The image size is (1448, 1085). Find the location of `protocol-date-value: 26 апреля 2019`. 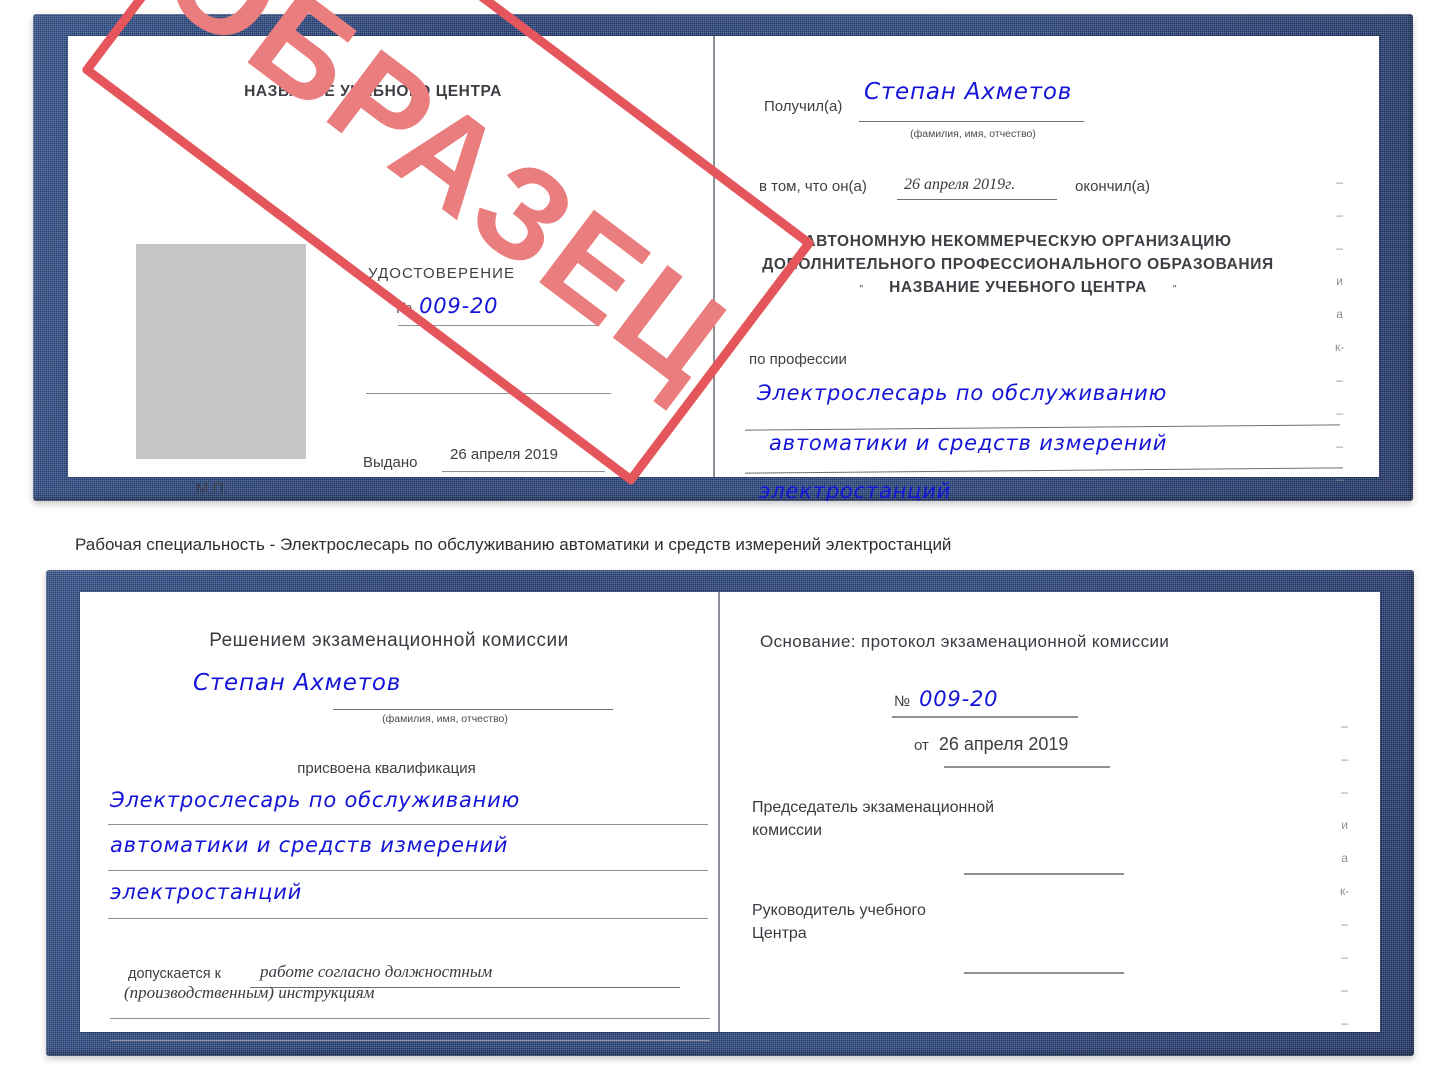

protocol-date-value: 26 апреля 2019 is located at coordinates (1003, 744).